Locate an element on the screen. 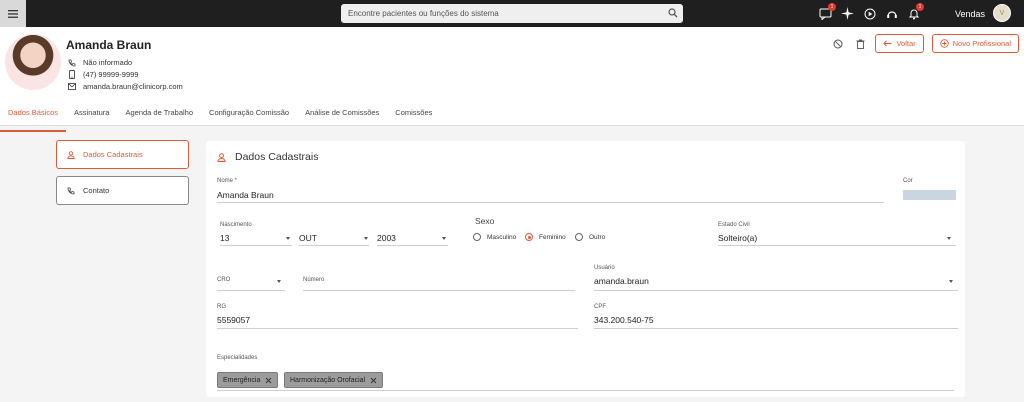 This screenshot has width=1024, height=402. cpf-underline is located at coordinates (776, 328).